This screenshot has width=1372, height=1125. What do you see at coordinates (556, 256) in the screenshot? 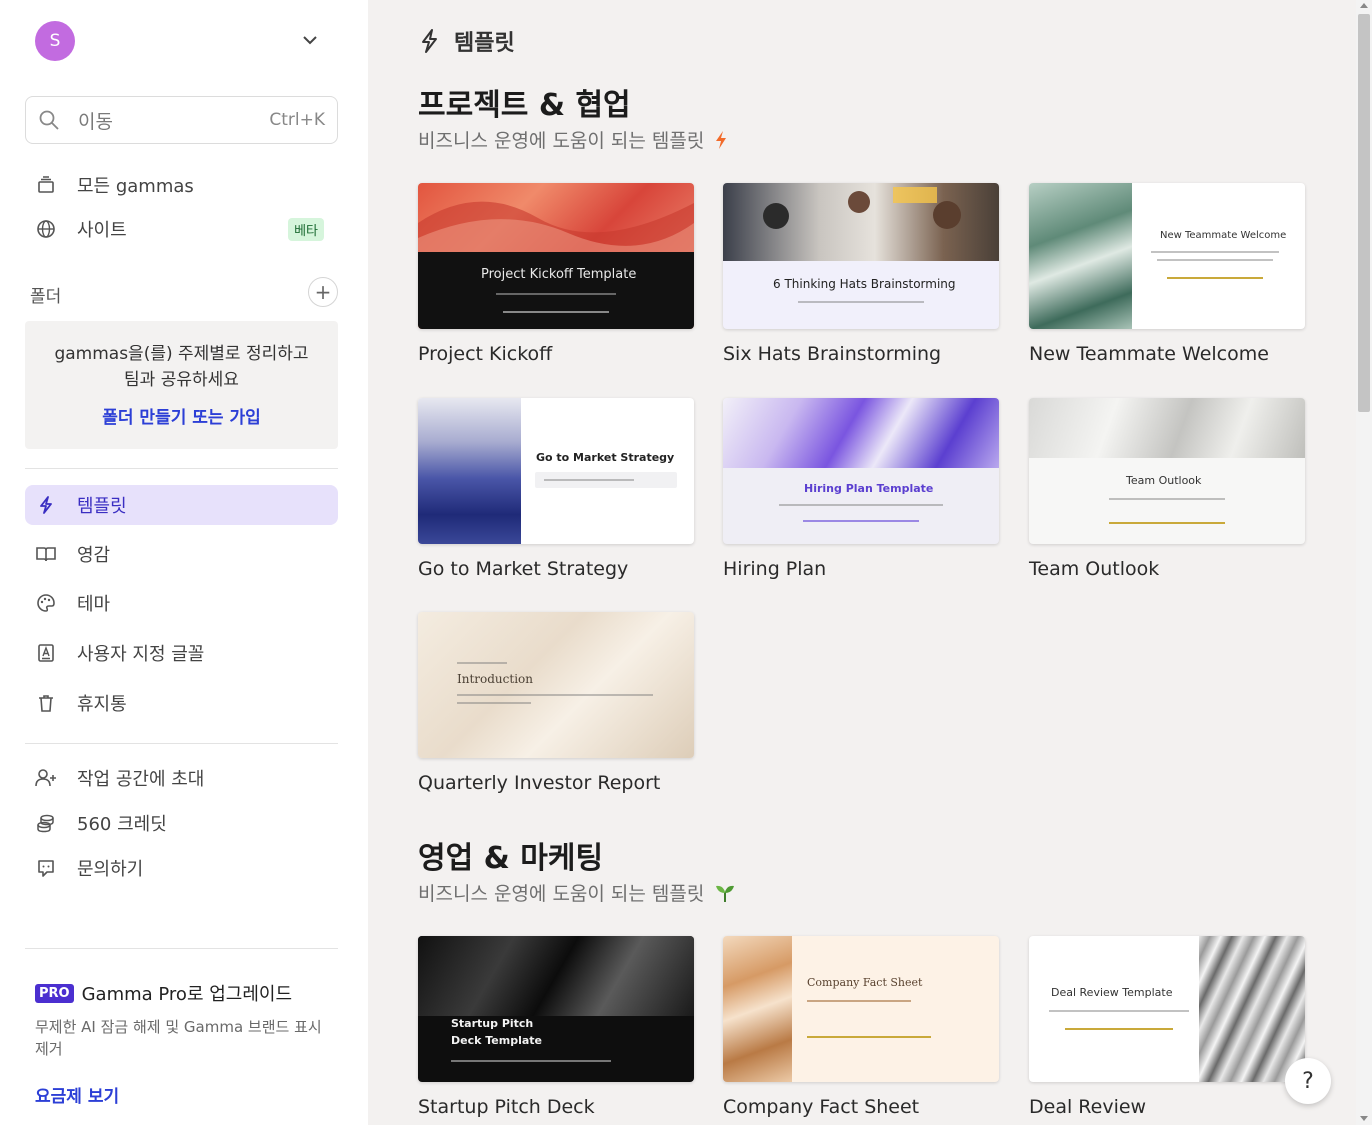
I see `template-thumbnail: Project Kickoff Template` at bounding box center [556, 256].